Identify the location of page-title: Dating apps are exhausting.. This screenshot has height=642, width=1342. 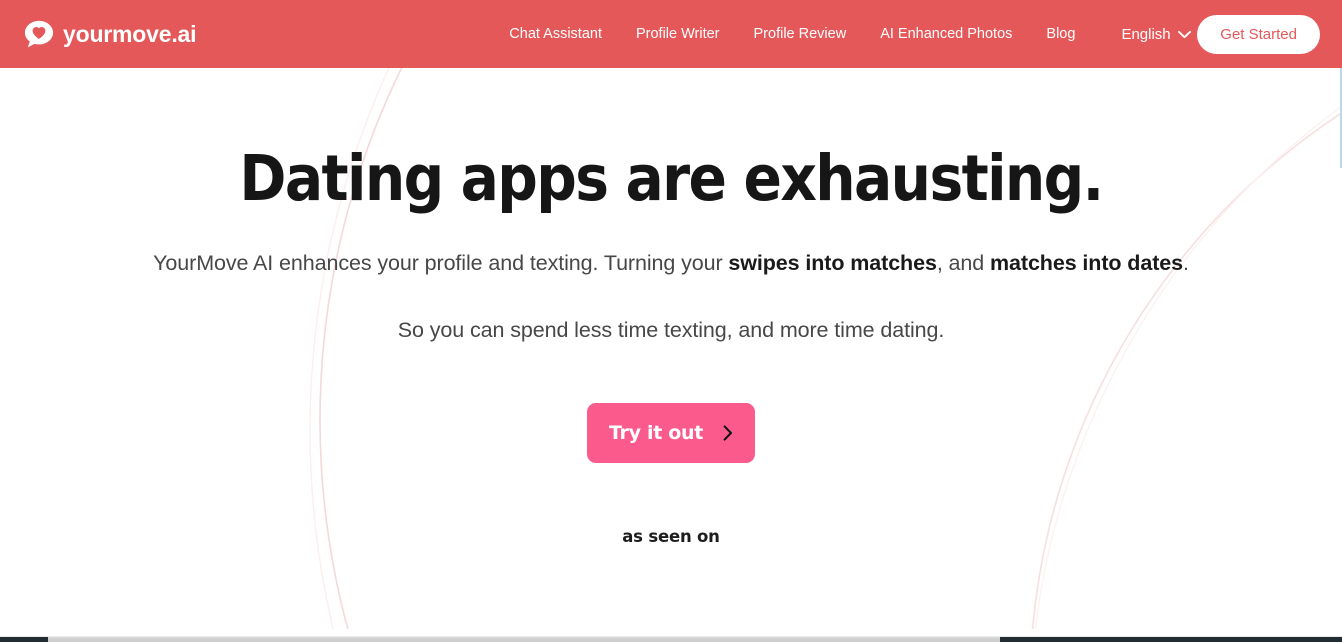
(671, 178).